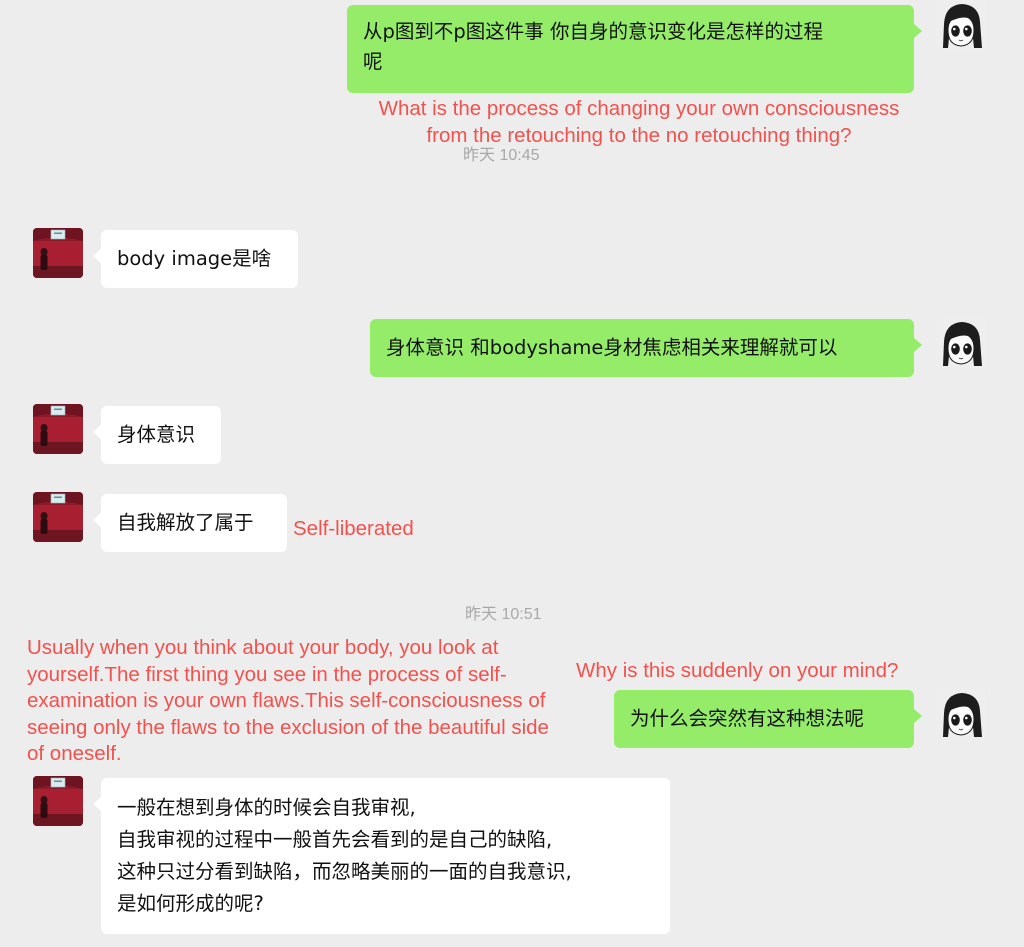 The height and width of the screenshot is (947, 1024). I want to click on message-text: body image是啥, so click(194, 258).